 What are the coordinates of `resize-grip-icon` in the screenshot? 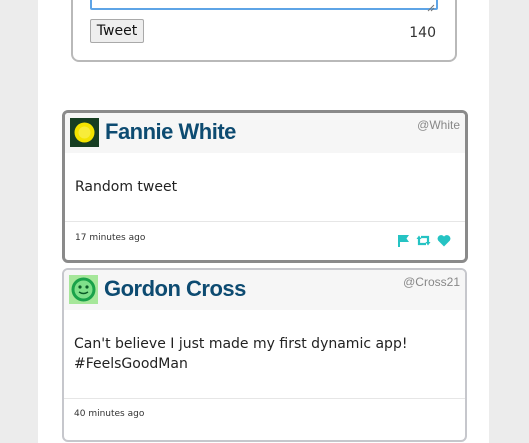 It's located at (431, 8).